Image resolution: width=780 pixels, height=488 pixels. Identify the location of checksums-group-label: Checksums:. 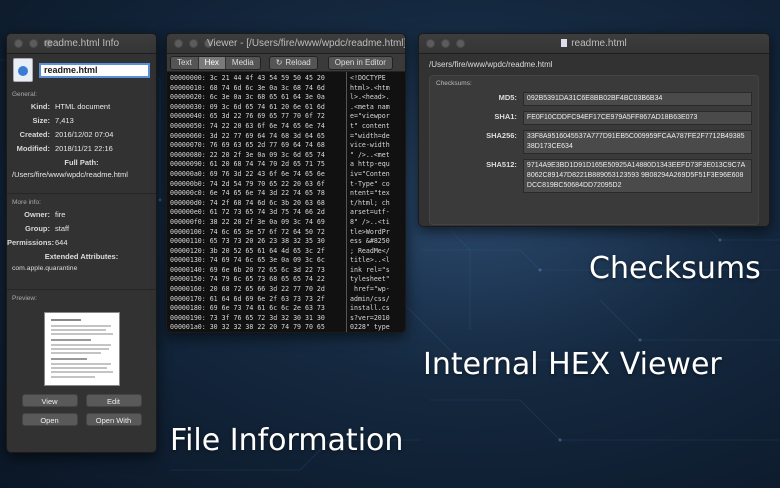
(454, 83).